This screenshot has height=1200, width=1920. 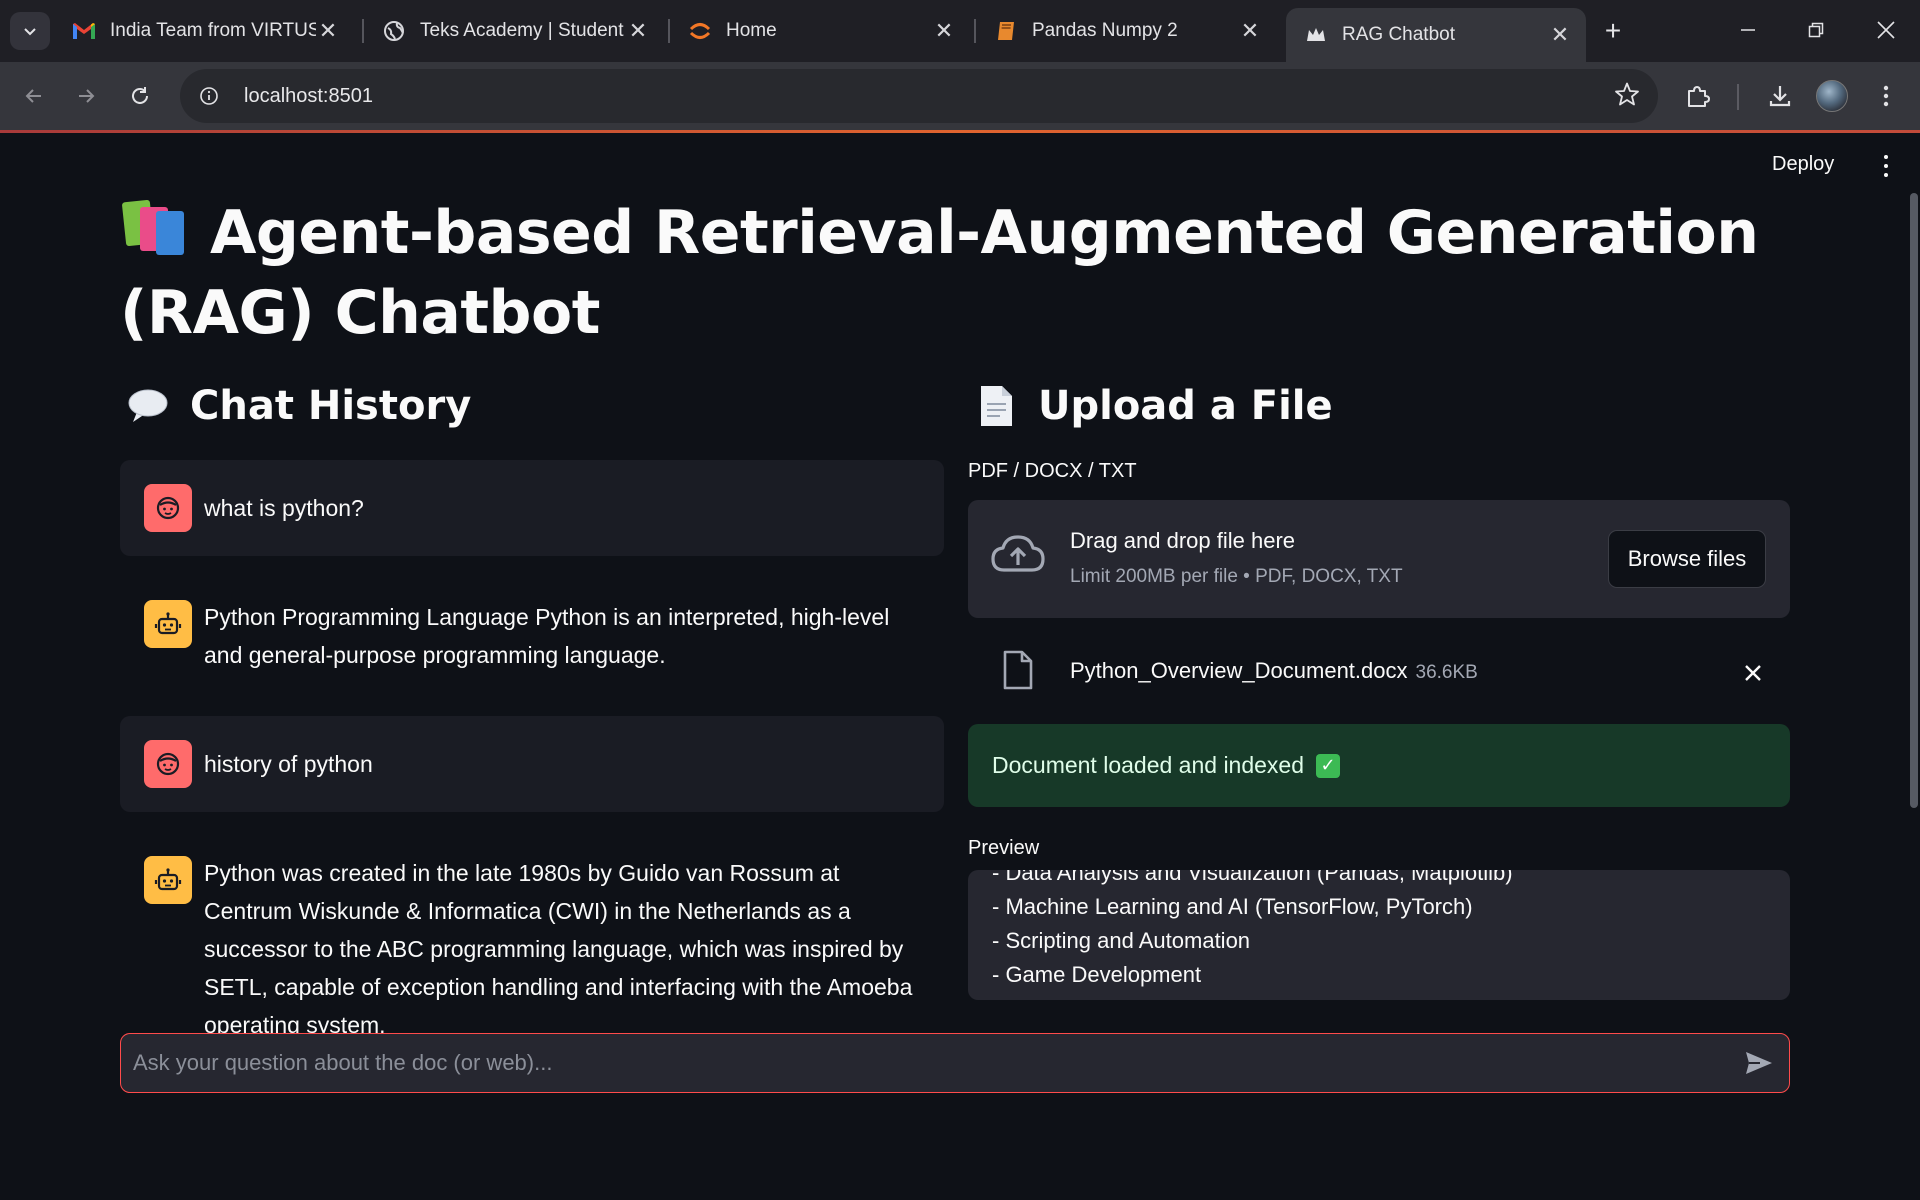 I want to click on arrow-left-icon, so click(x=33, y=96).